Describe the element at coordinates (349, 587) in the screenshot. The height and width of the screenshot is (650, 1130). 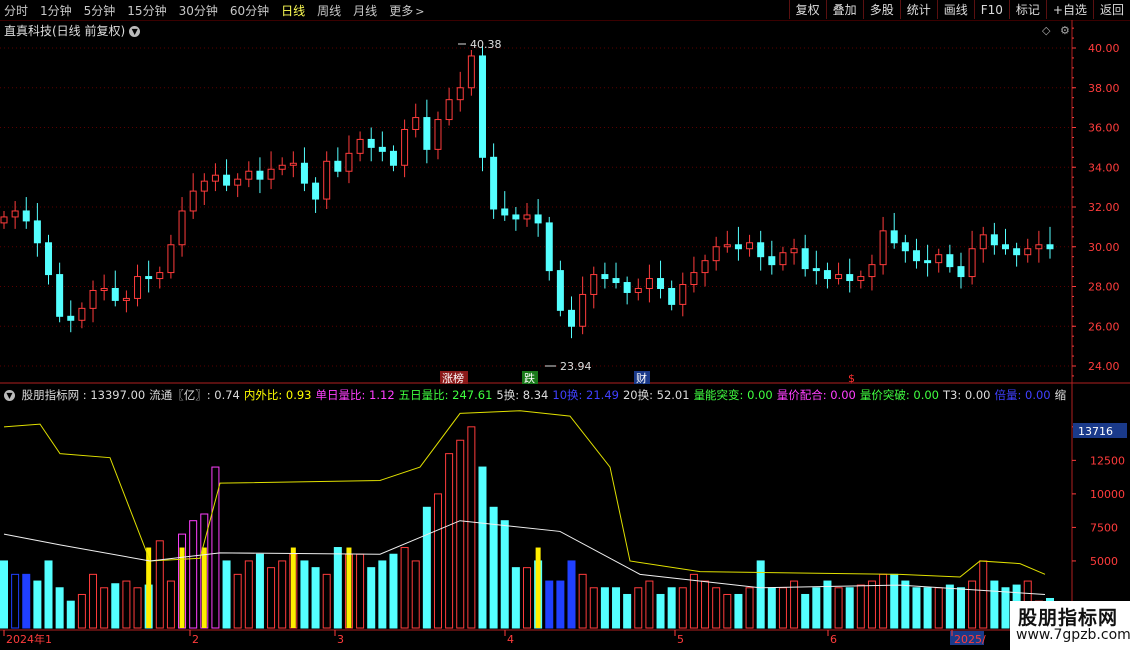
I see `signal-bar` at that location.